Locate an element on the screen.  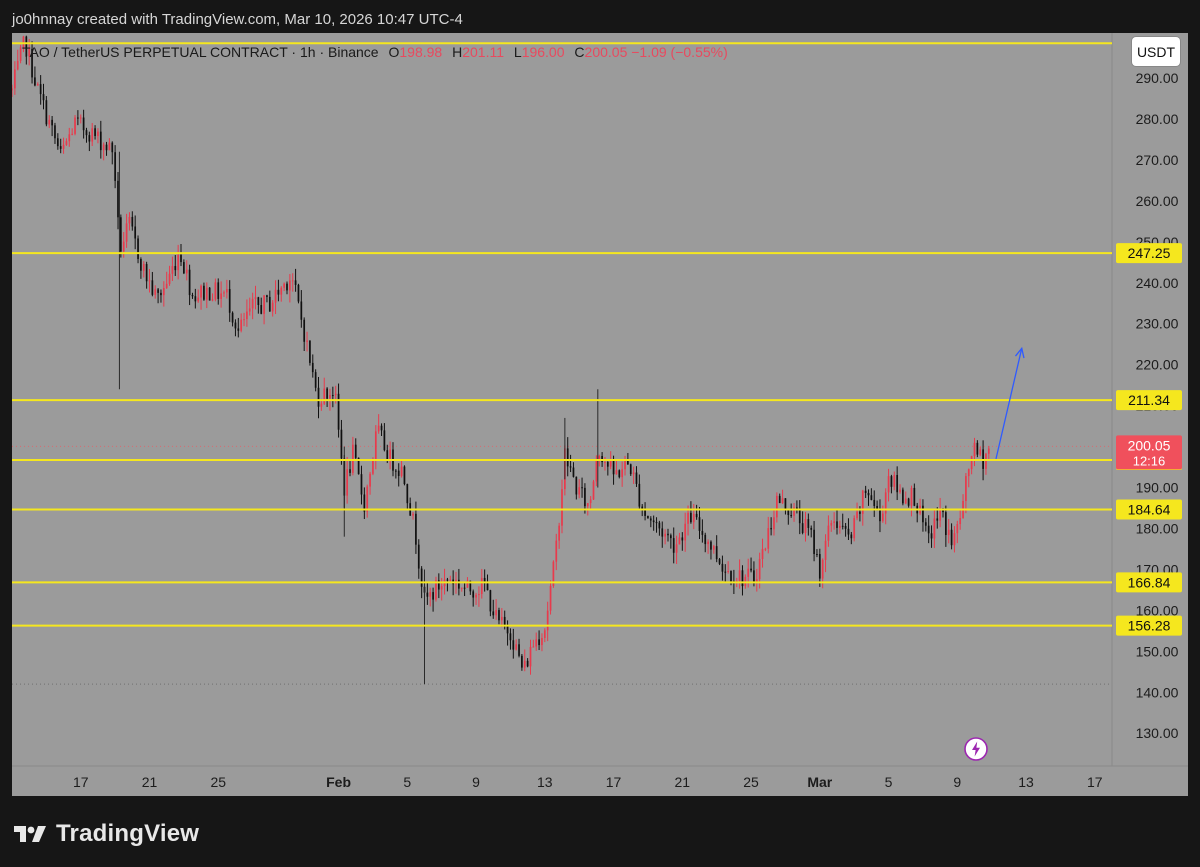
level-price-label: 156.28 is located at coordinates (1149, 626).